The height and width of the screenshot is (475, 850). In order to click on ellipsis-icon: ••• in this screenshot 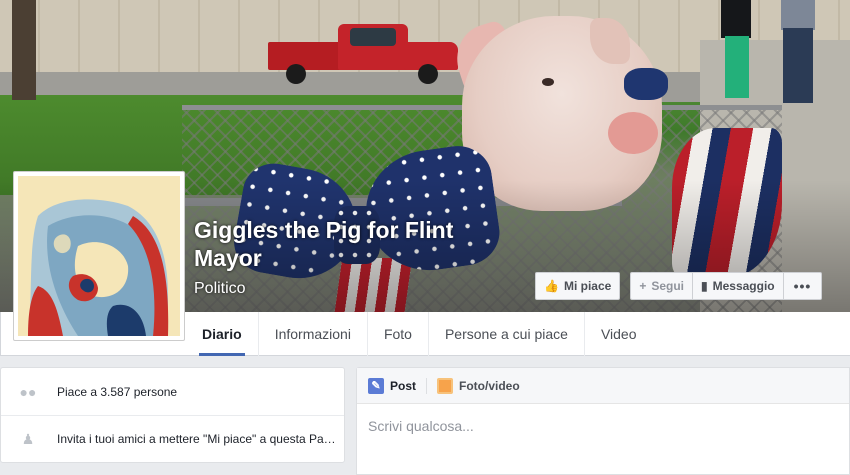, I will do `click(802, 286)`.